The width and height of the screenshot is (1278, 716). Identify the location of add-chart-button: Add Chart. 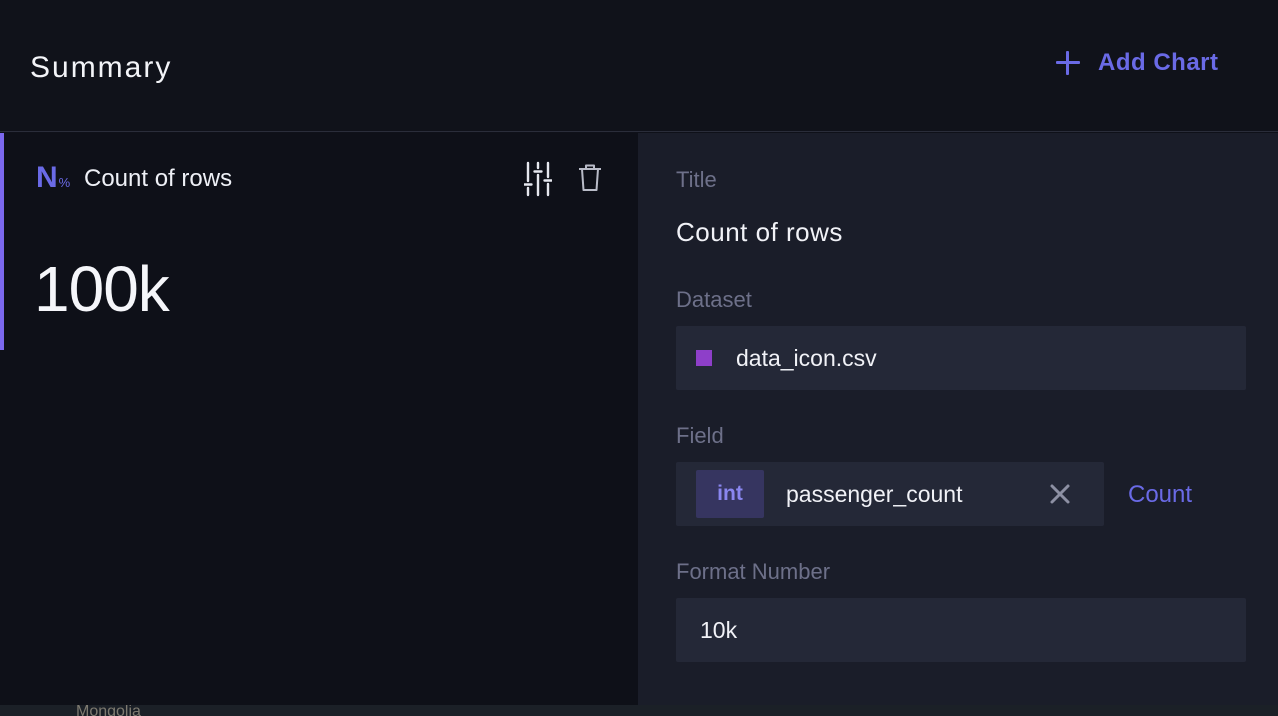
(1136, 63).